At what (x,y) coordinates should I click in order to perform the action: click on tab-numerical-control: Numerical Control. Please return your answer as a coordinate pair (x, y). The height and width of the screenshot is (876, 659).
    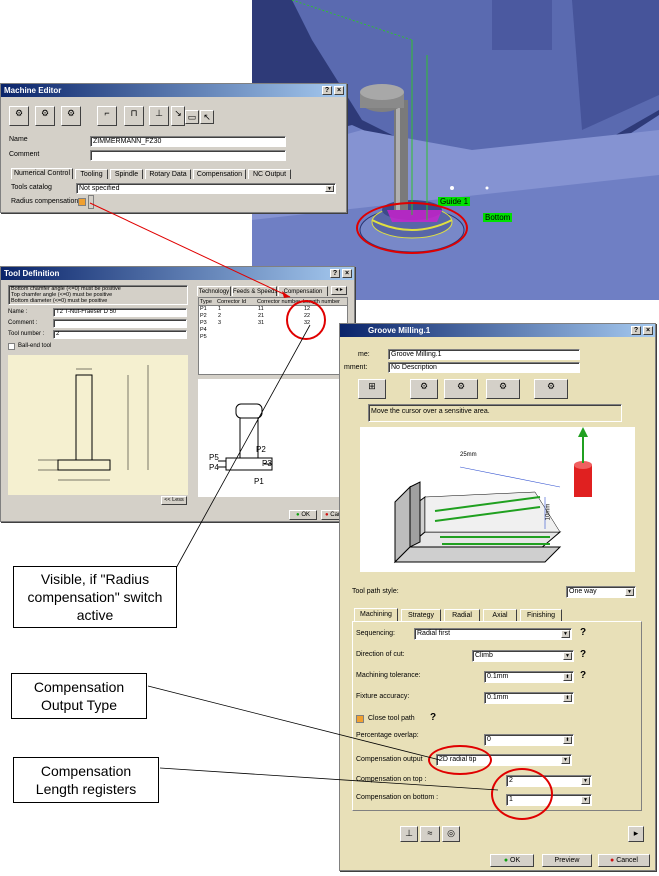
    Looking at the image, I should click on (42, 173).